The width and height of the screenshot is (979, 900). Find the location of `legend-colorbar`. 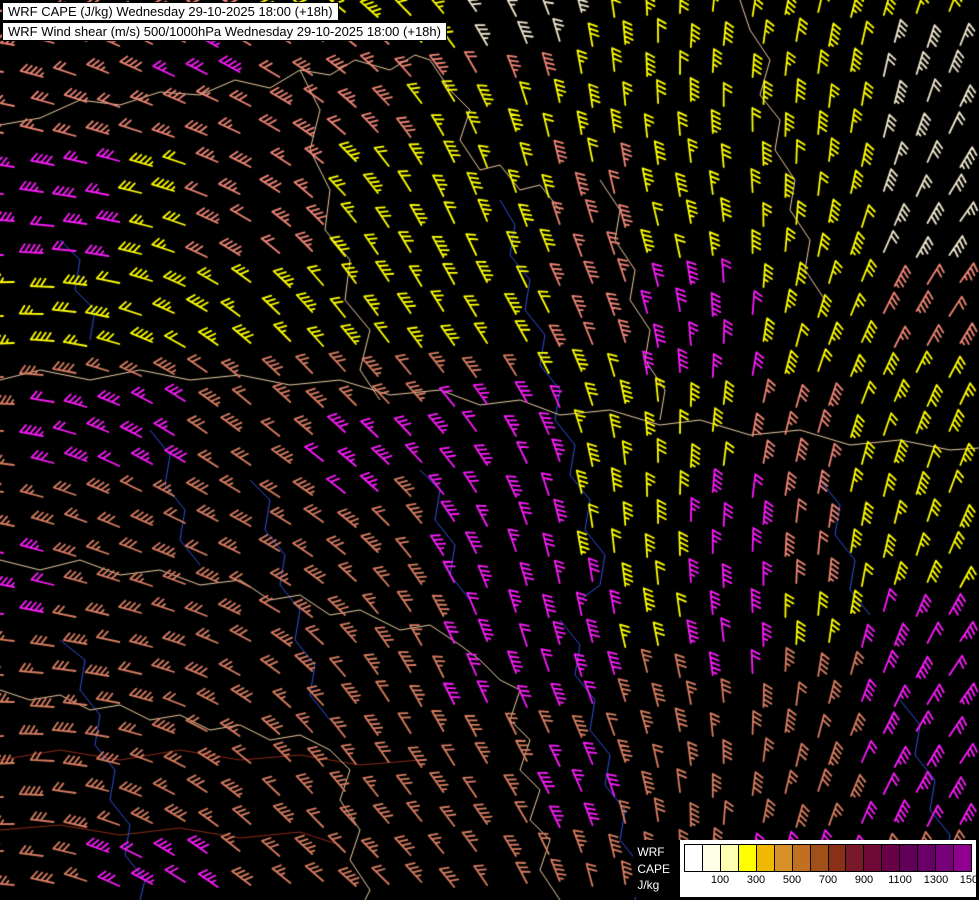

legend-colorbar is located at coordinates (828, 858).